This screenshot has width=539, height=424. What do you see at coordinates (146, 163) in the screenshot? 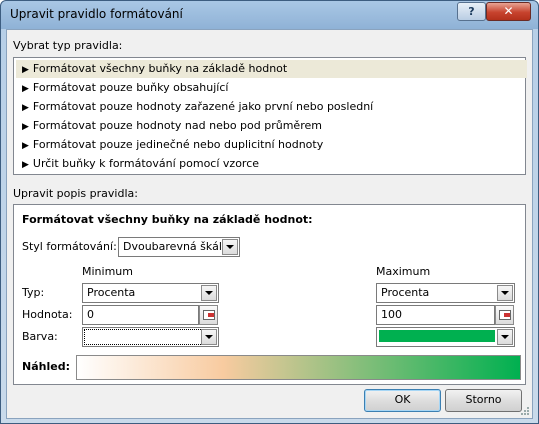
I see `rule-type-item-label: Určit buňky k formátování pomocí vzorce` at bounding box center [146, 163].